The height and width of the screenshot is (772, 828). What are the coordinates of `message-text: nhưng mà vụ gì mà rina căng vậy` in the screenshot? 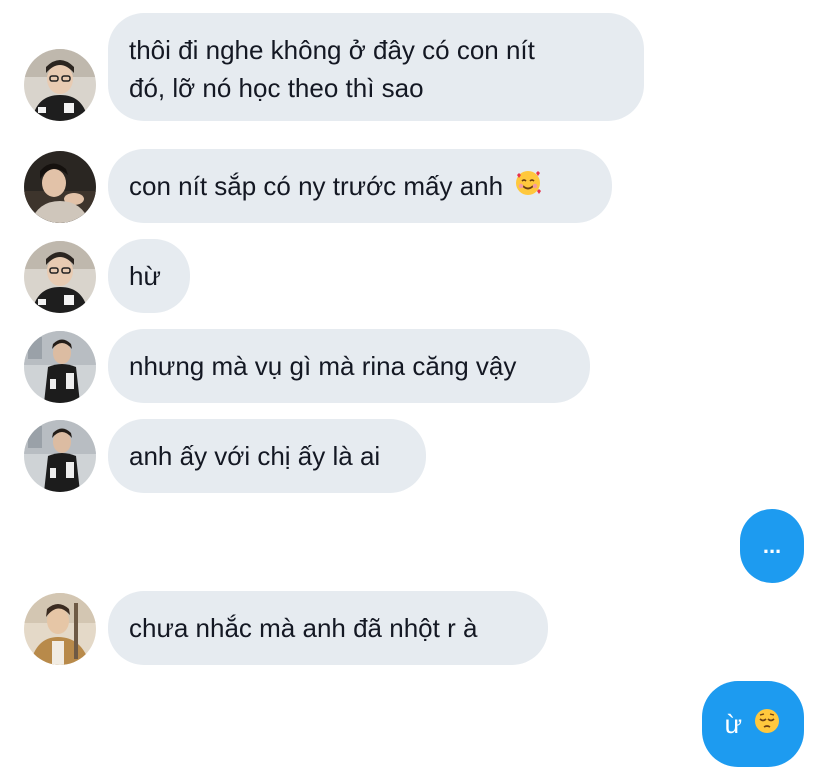 It's located at (323, 366).